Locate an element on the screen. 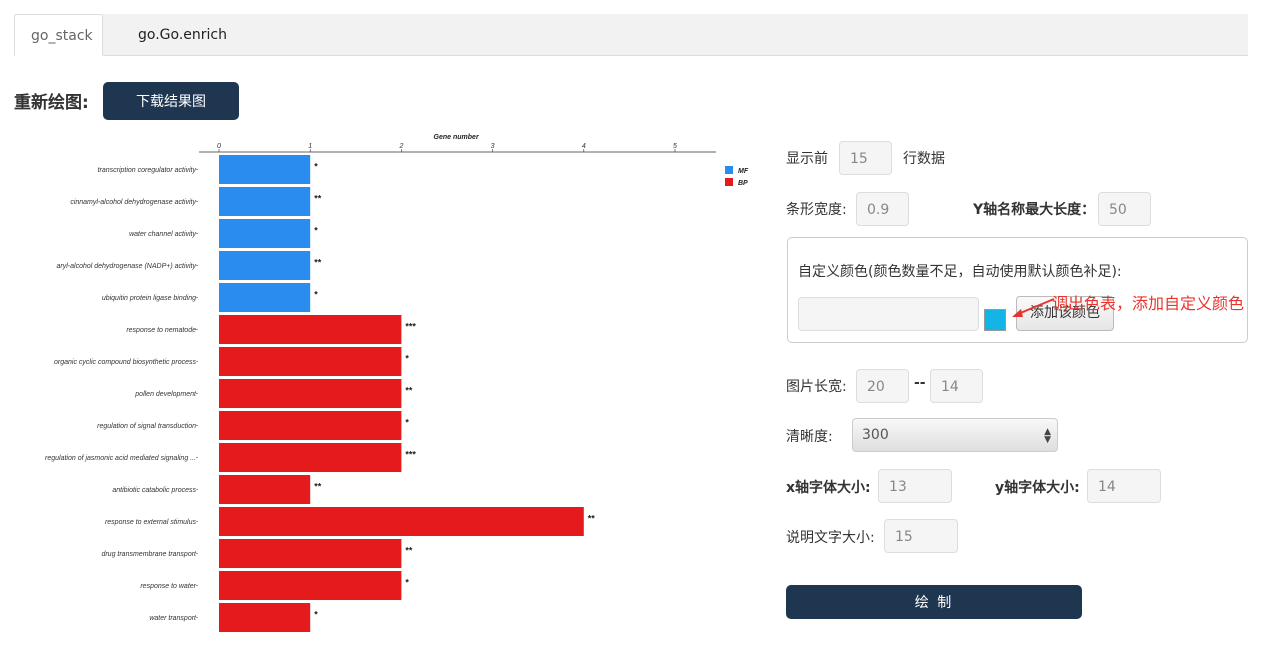  y-tick-label: ubiquitin protein ligase binding is located at coordinates (149, 298).